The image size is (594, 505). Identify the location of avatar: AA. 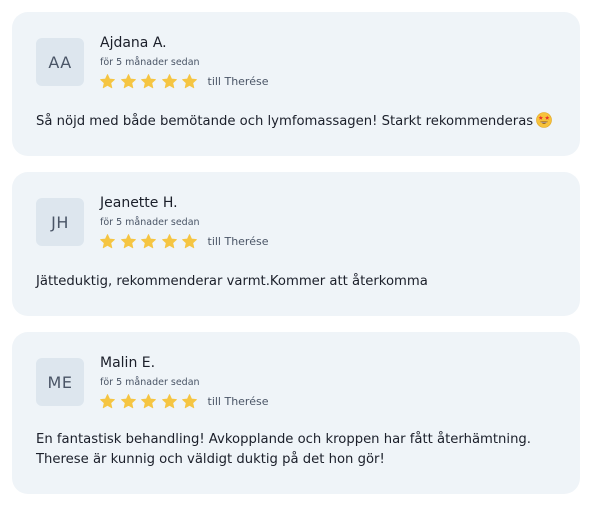
(60, 62).